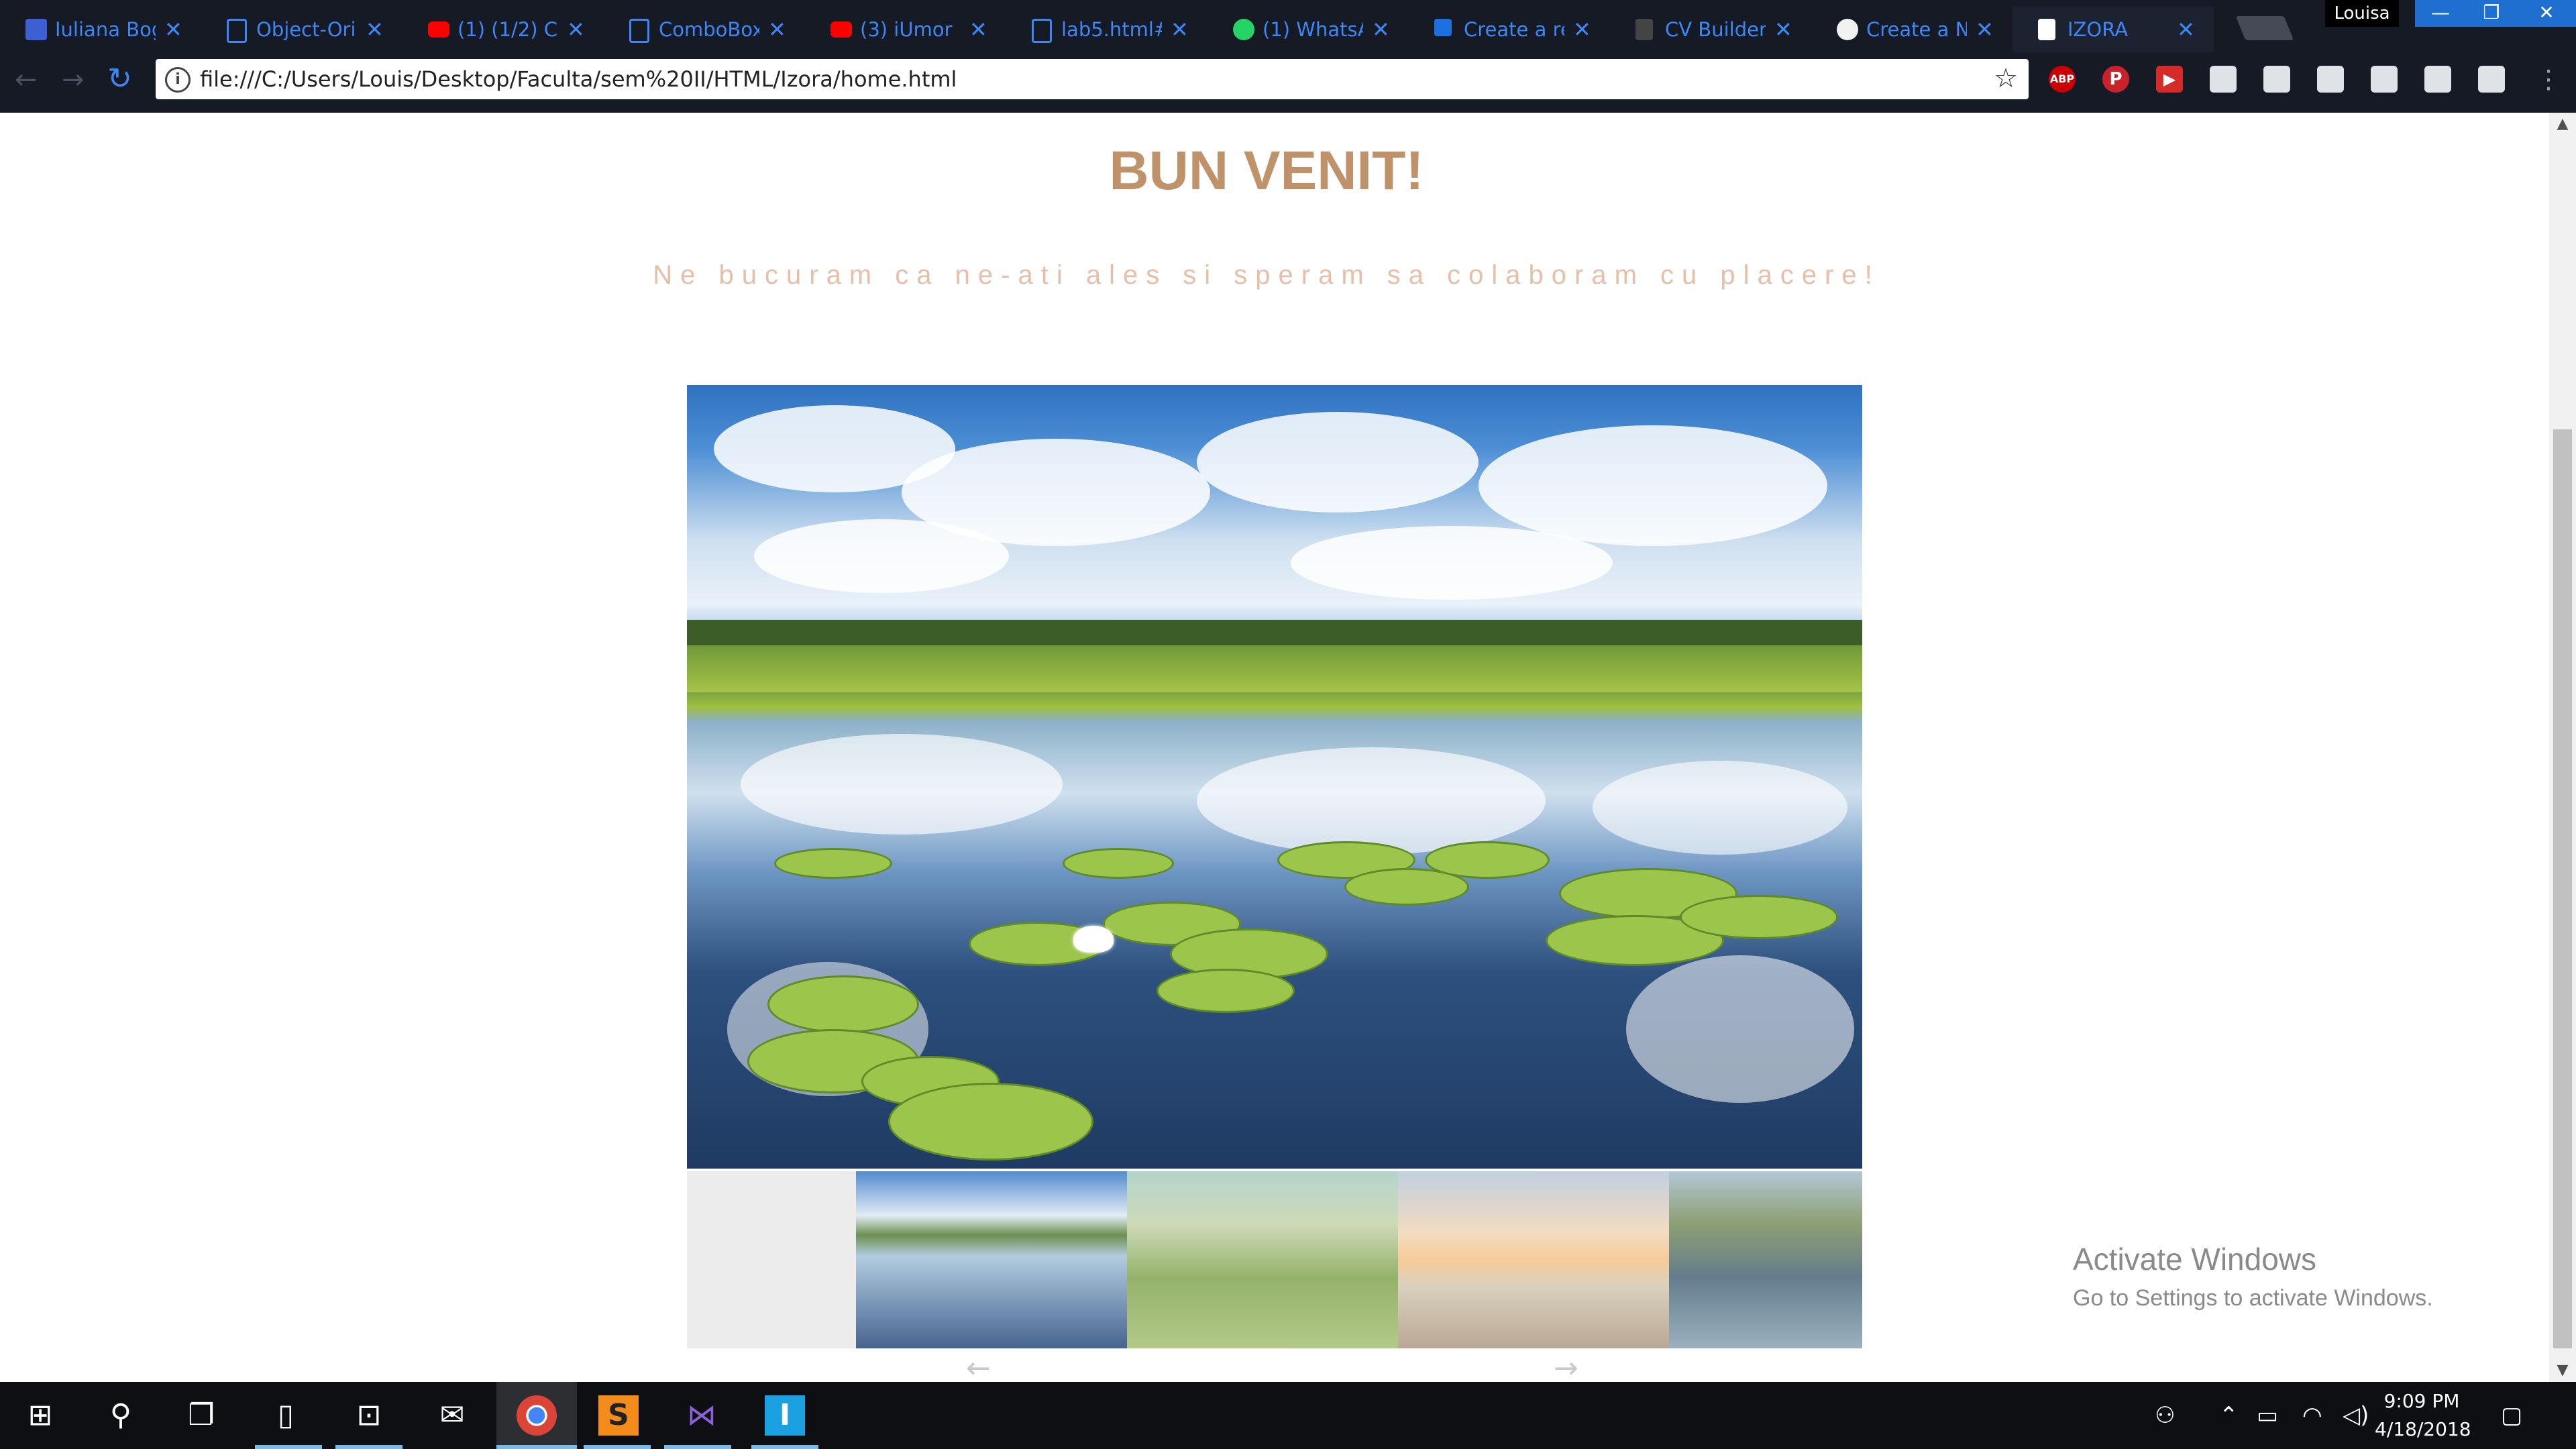 This screenshot has height=1449, width=2576. What do you see at coordinates (2491, 13) in the screenshot?
I see `restore-icon: ❐` at bounding box center [2491, 13].